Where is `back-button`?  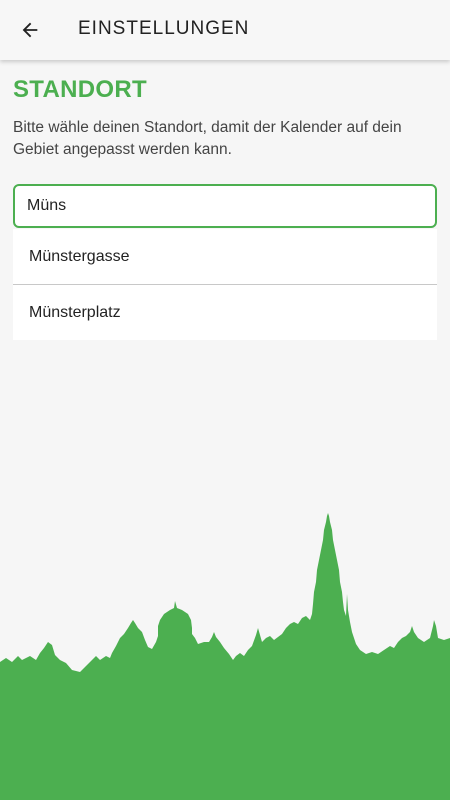
back-button is located at coordinates (30, 30).